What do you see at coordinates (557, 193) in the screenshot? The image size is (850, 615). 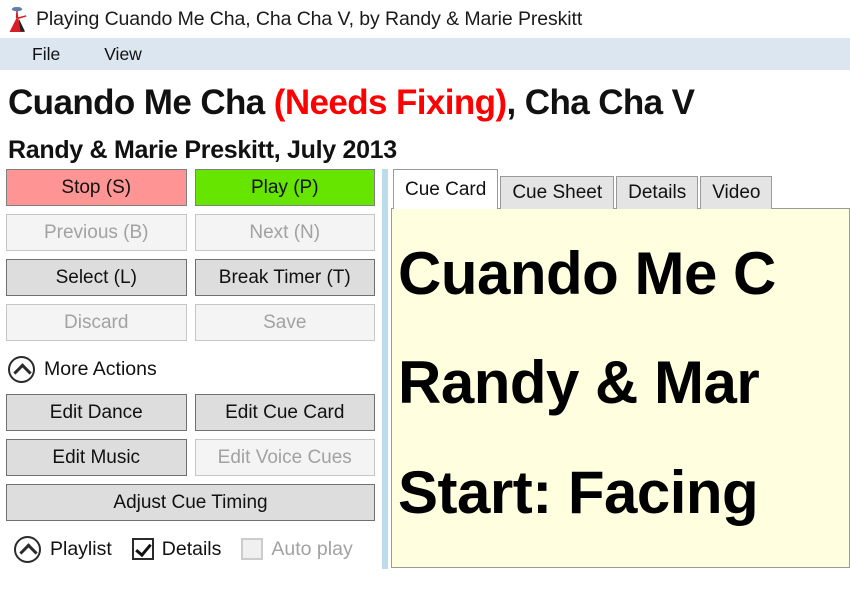 I see `tab-cue-sheet: Cue Sheet` at bounding box center [557, 193].